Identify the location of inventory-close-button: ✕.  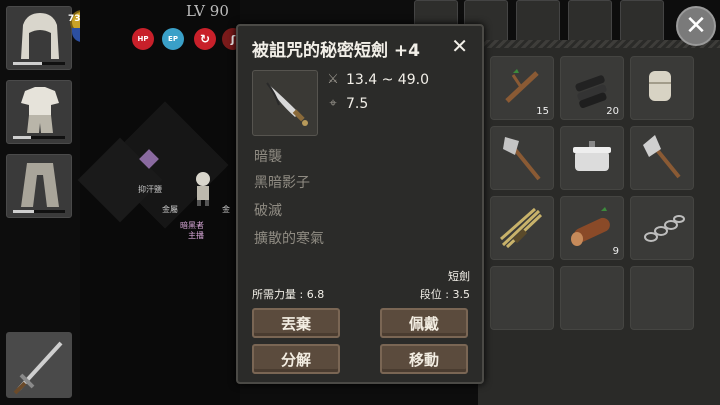
(696, 26).